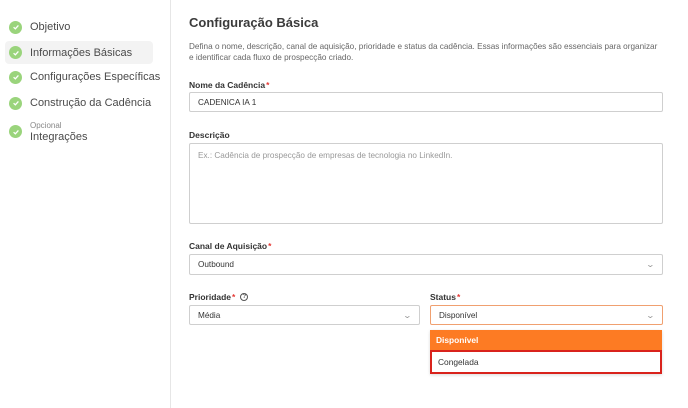 This screenshot has width=688, height=408. I want to click on sidebar-item-informacoes-basicas: Informações Básicas, so click(79, 52).